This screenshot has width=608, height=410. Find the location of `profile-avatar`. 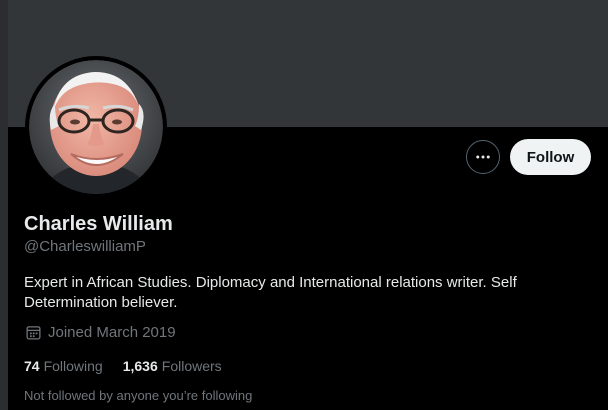

profile-avatar is located at coordinates (96, 127).